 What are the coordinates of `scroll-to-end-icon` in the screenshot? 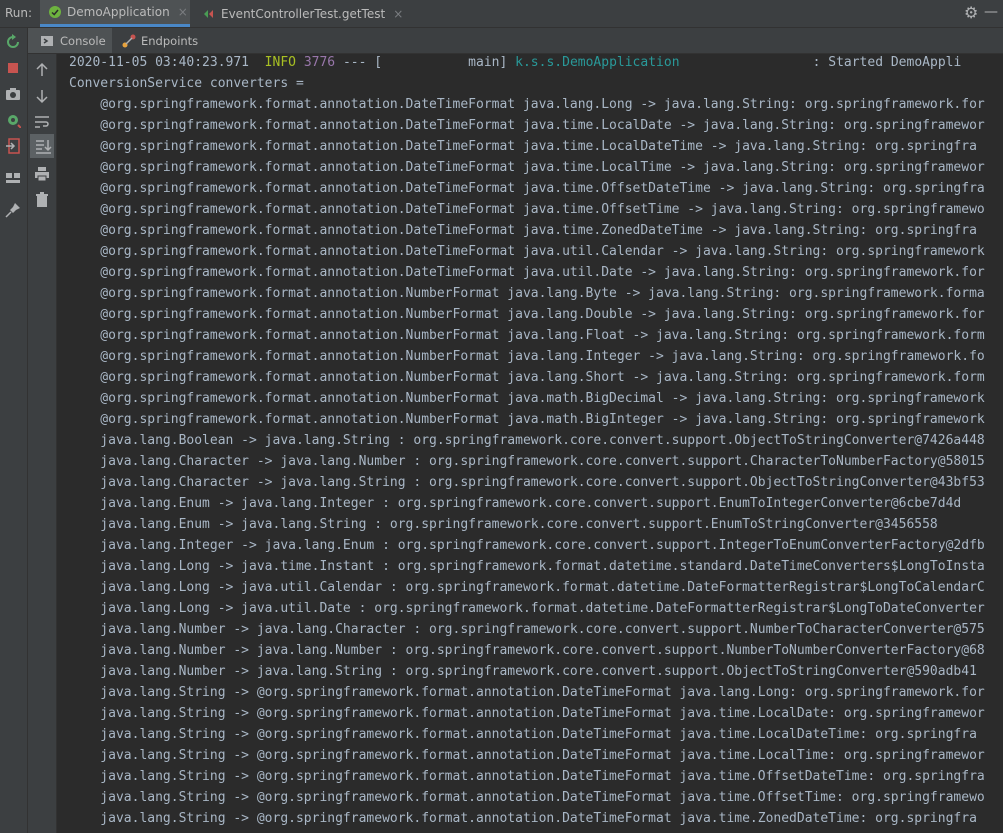 It's located at (42, 146).